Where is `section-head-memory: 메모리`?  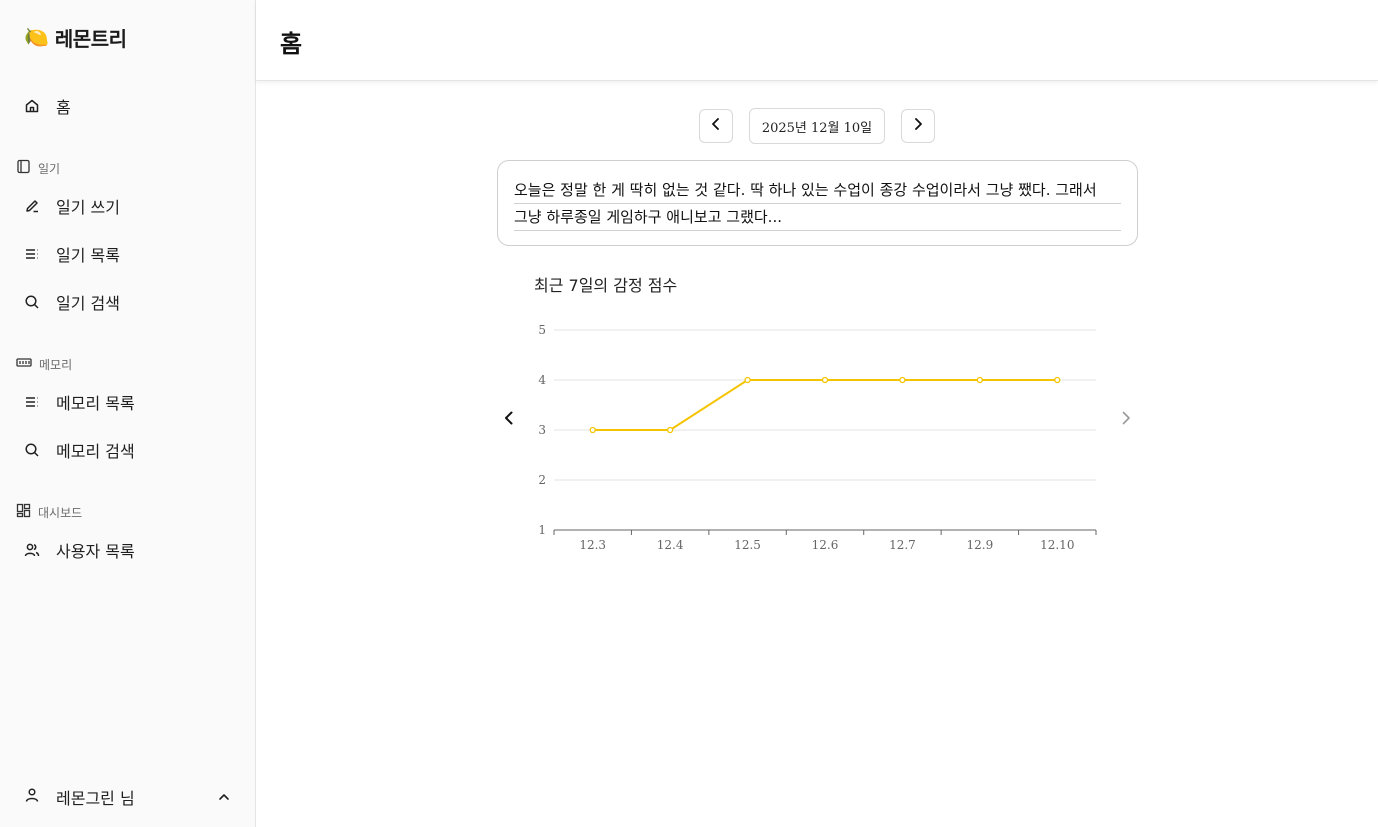 section-head-memory: 메모리 is located at coordinates (44, 364).